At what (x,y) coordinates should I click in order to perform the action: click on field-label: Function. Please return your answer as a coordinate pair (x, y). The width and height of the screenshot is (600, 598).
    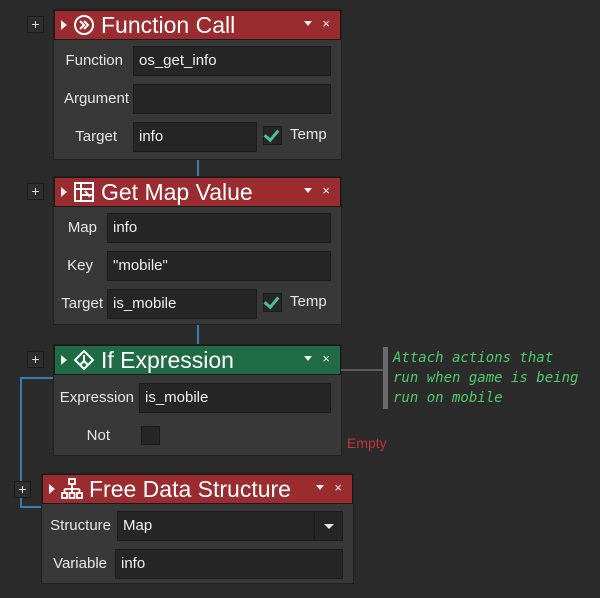
    Looking at the image, I should click on (94, 60).